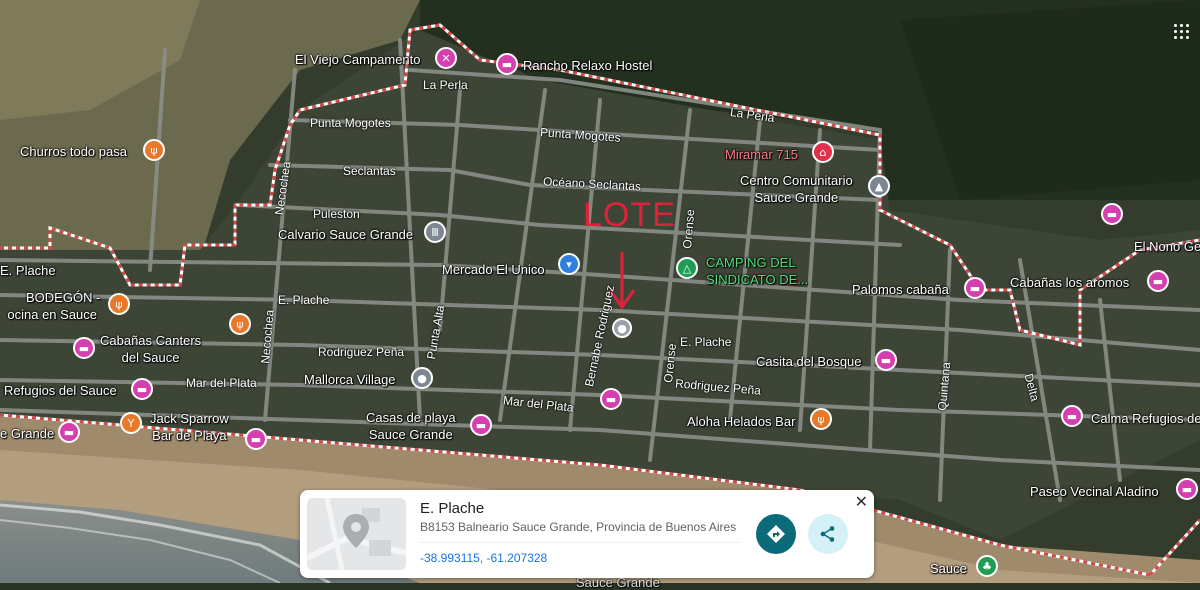  Describe the element at coordinates (422, 378) in the screenshot. I see `location-icon: ●` at that location.